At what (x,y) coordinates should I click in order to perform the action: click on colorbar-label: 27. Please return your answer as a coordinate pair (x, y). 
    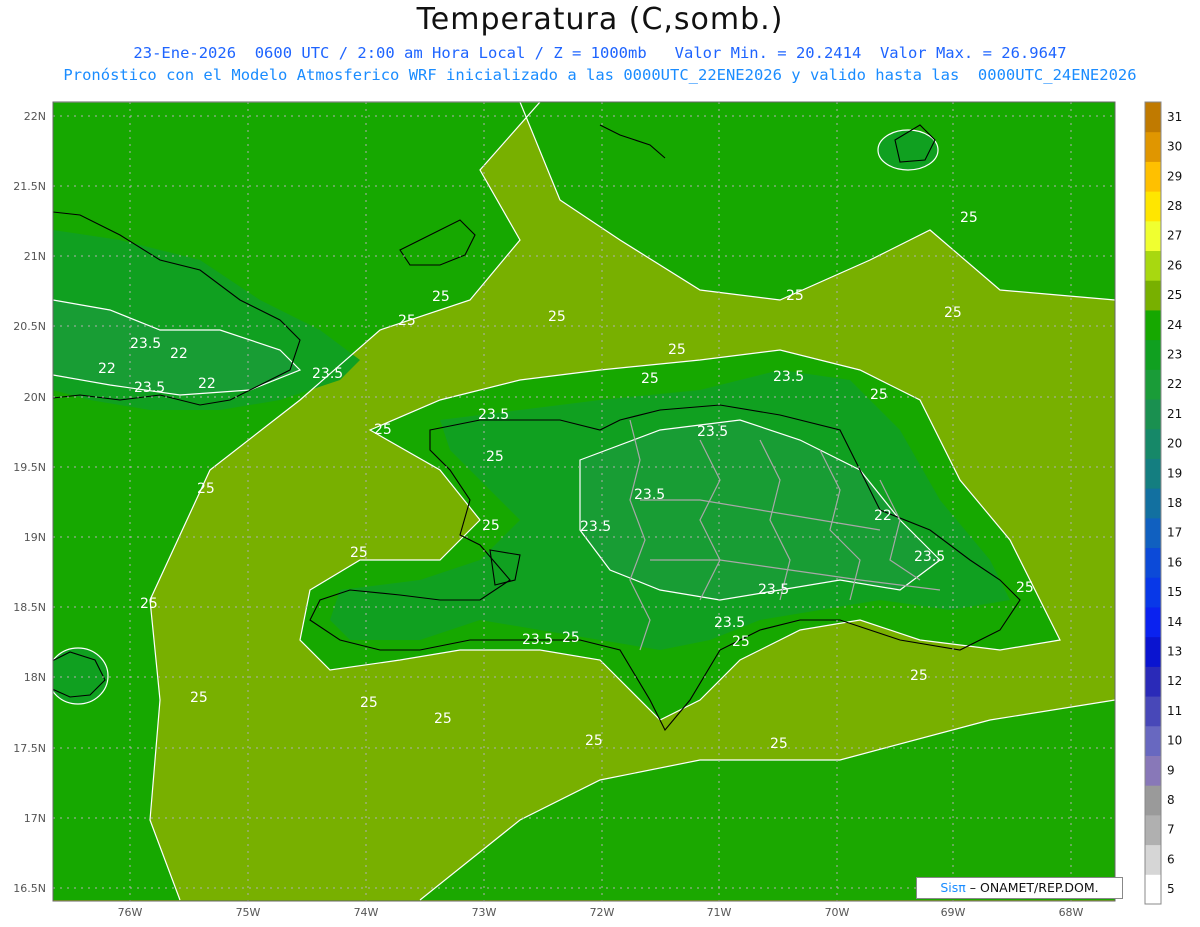
    Looking at the image, I should click on (1174, 236).